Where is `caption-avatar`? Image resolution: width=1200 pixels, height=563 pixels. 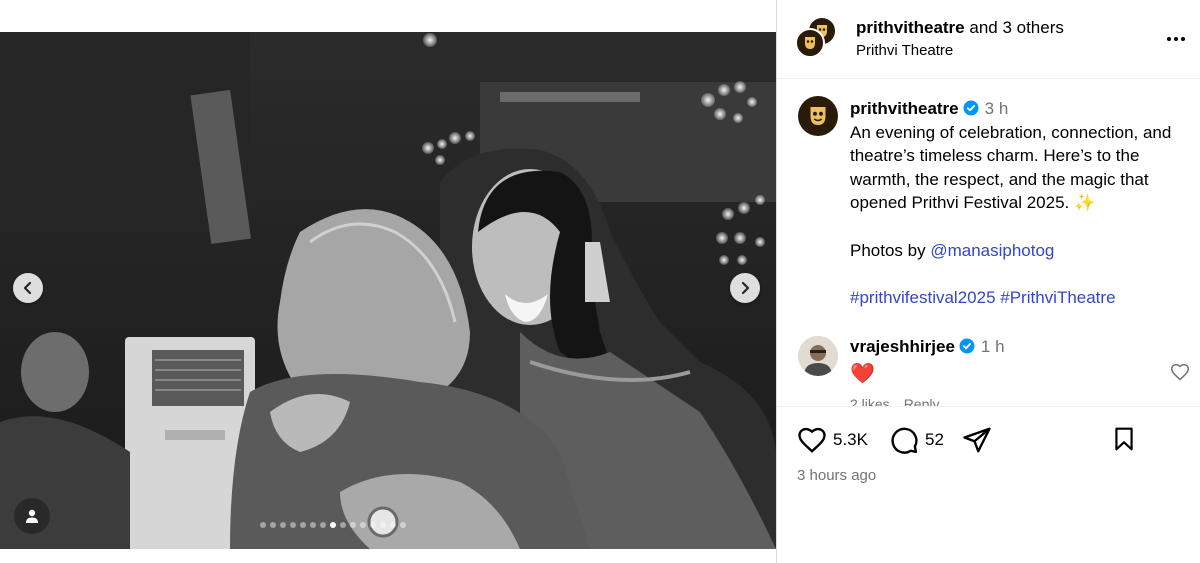 caption-avatar is located at coordinates (818, 116).